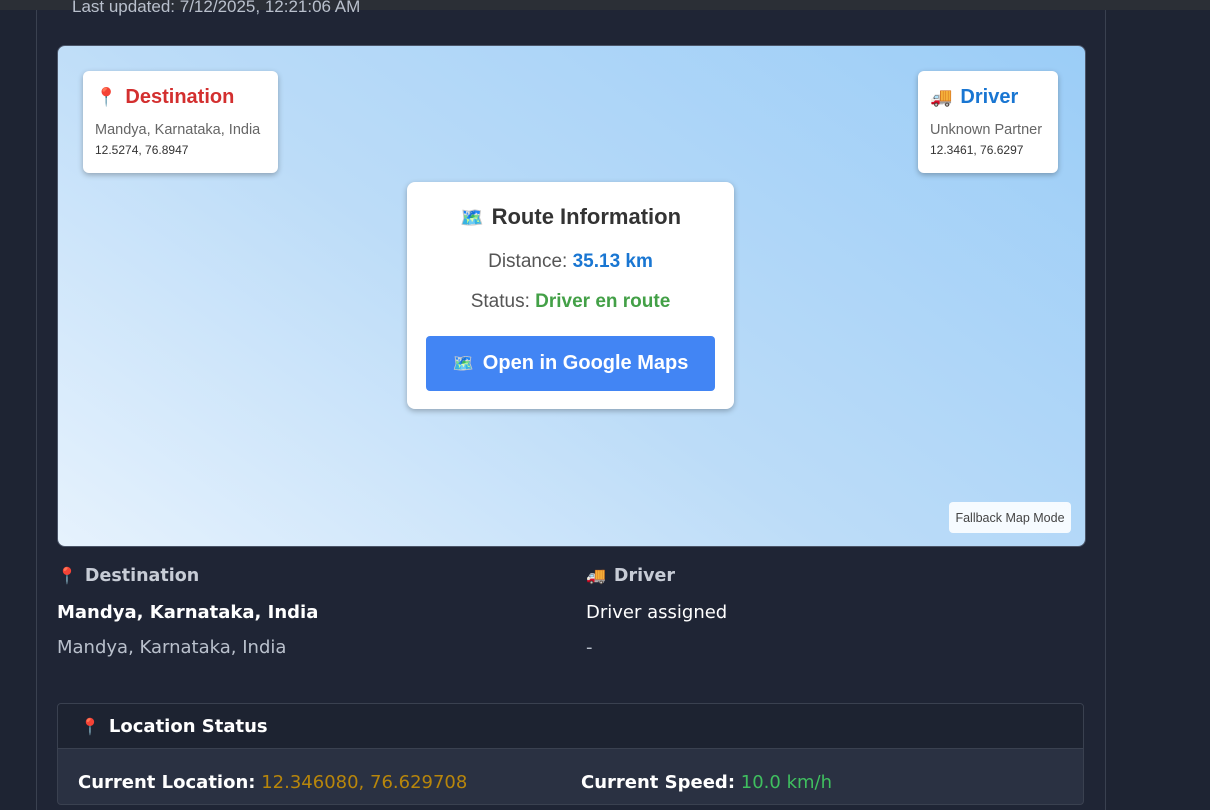 The width and height of the screenshot is (1210, 810). What do you see at coordinates (570, 726) in the screenshot?
I see `location-status-header: 📍 Location Status` at bounding box center [570, 726].